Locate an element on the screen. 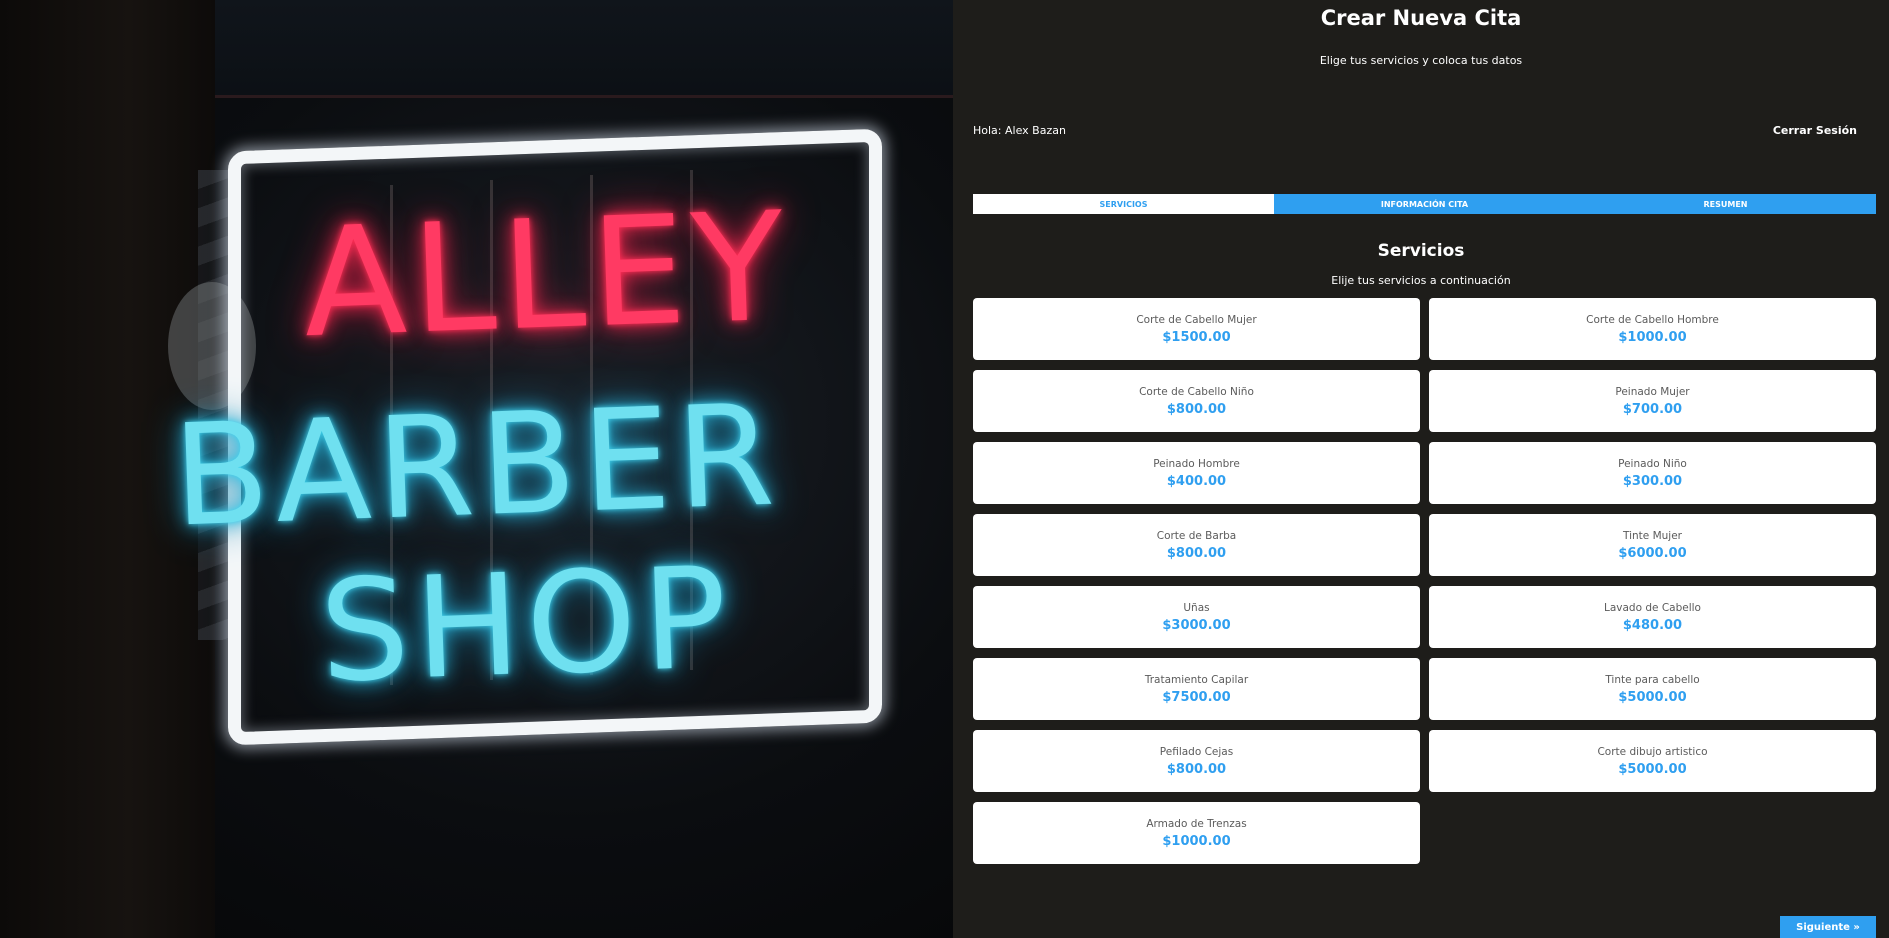 The width and height of the screenshot is (1889, 938). service-price: $3000.00 is located at coordinates (1196, 625).